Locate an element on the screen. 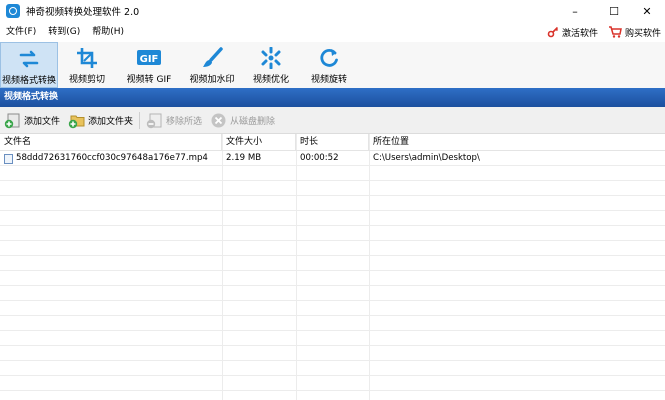  tool-video-rotate: 视频旋转 is located at coordinates (329, 65).